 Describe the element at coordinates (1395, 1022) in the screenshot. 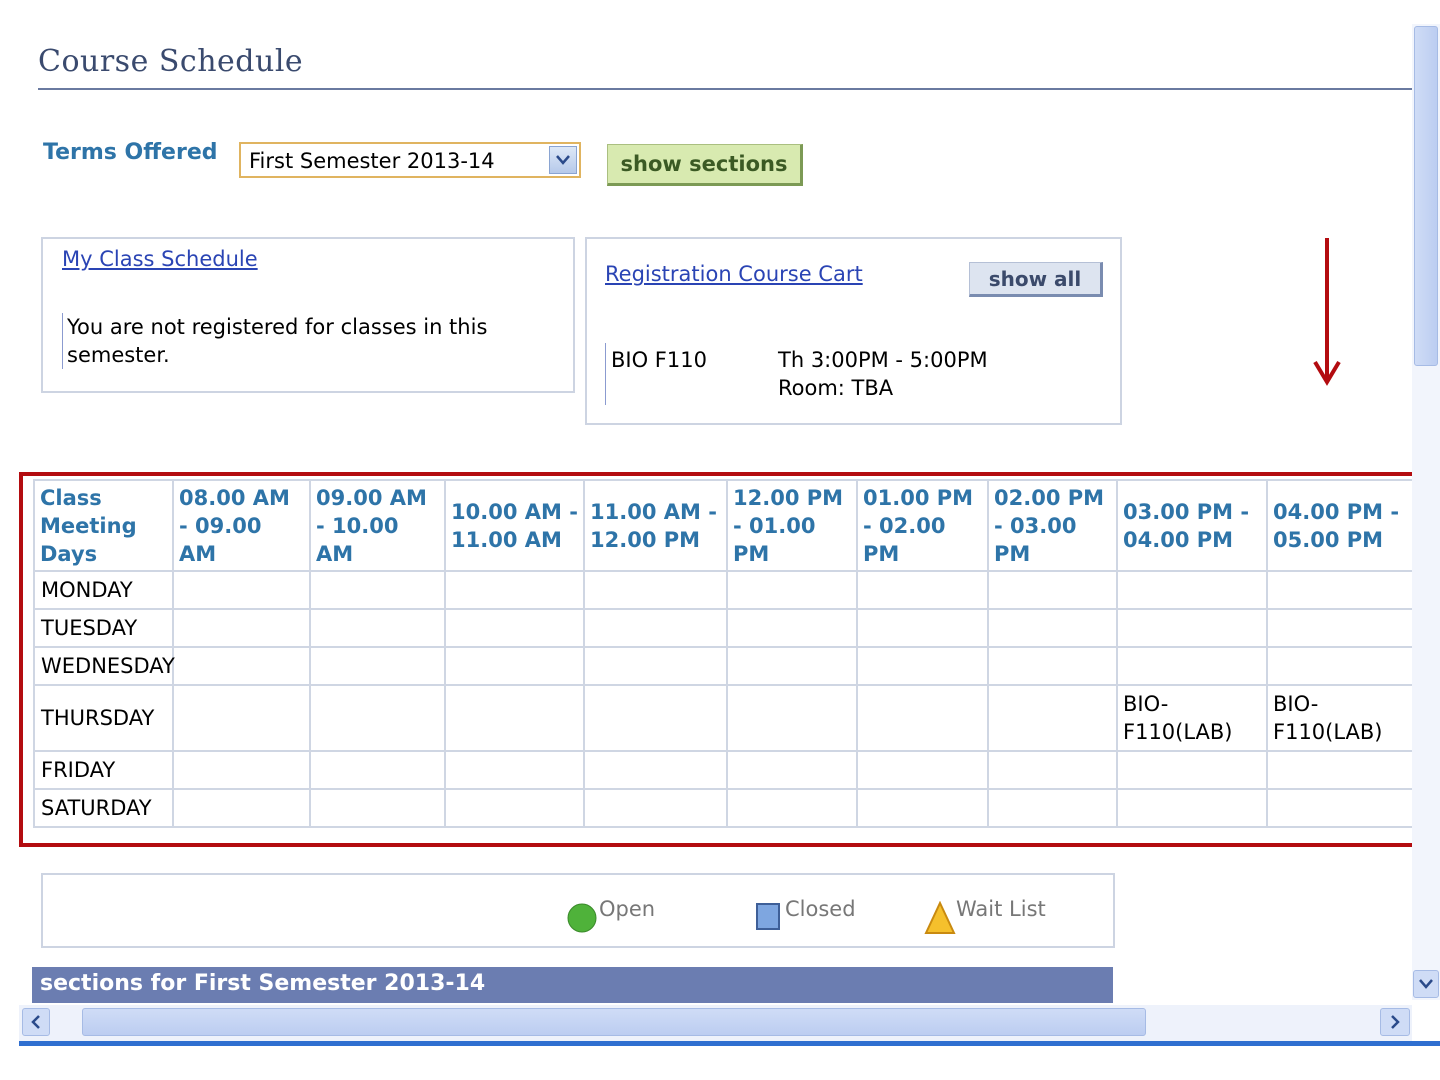

I see `scroll-right-icon` at that location.